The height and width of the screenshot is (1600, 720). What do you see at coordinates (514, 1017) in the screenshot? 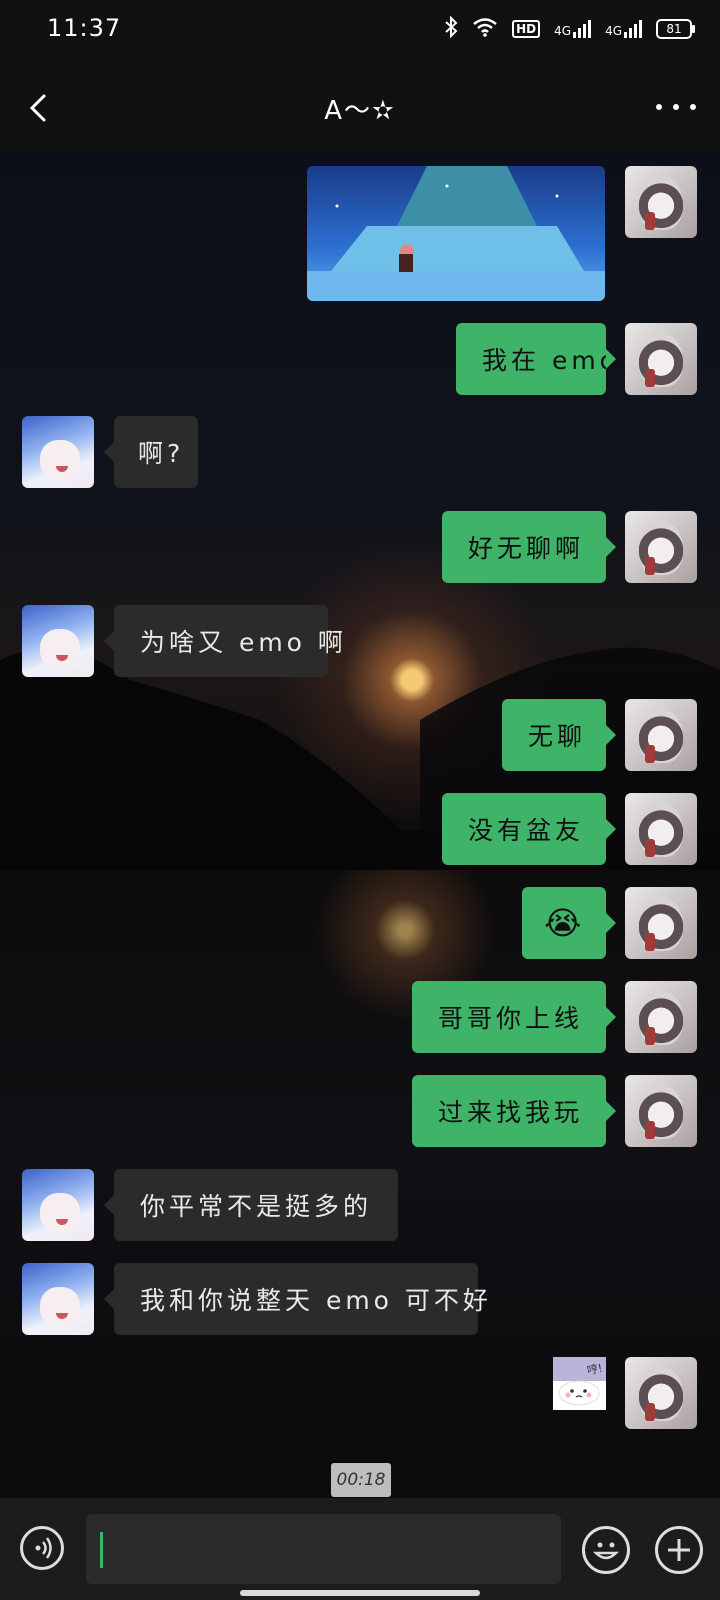
I see `my-message-bubble: 哥哥你上线` at bounding box center [514, 1017].